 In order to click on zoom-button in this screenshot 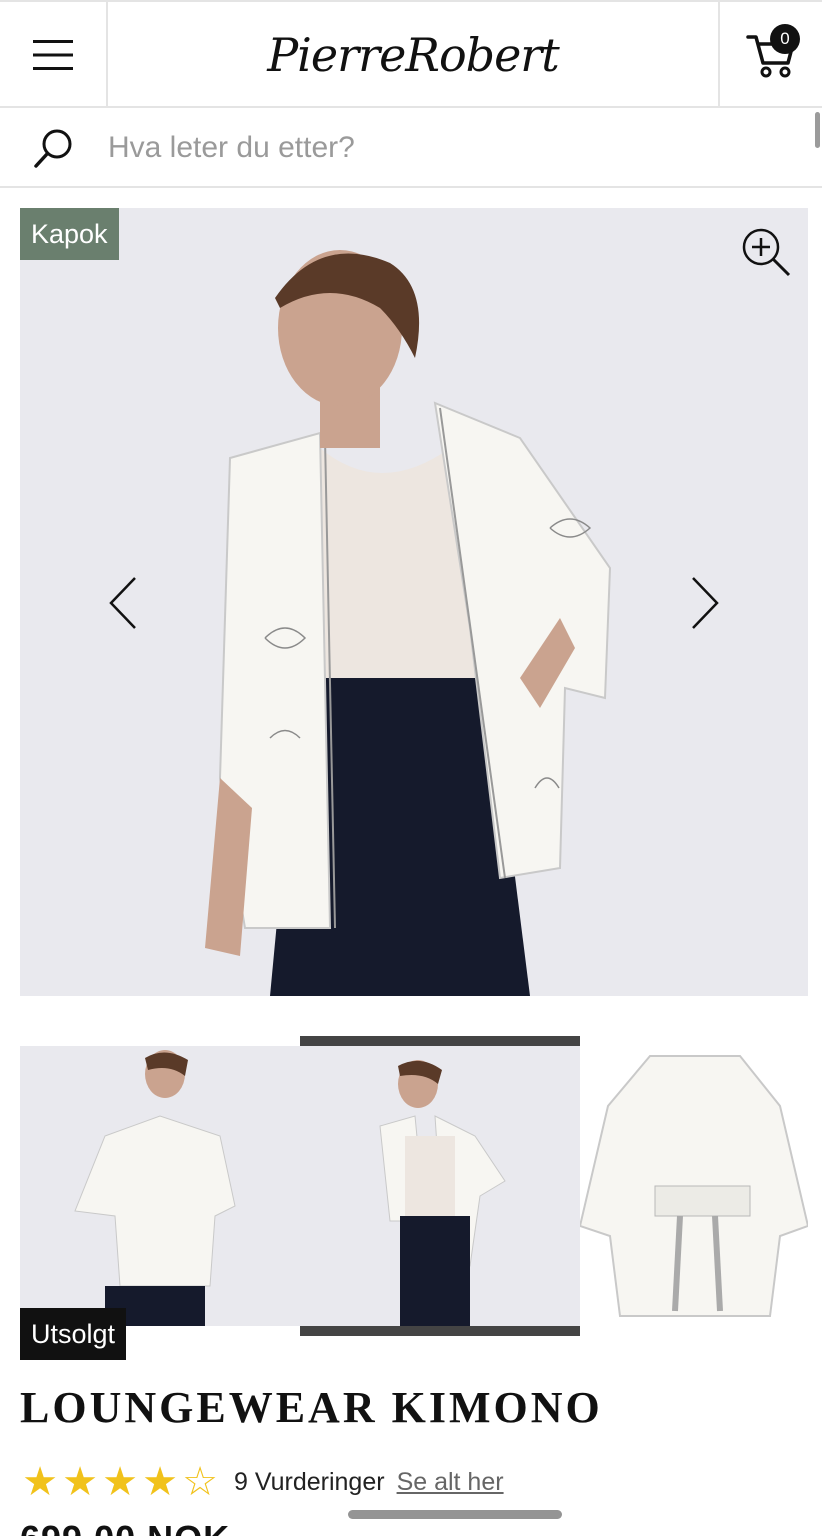, I will do `click(766, 254)`.